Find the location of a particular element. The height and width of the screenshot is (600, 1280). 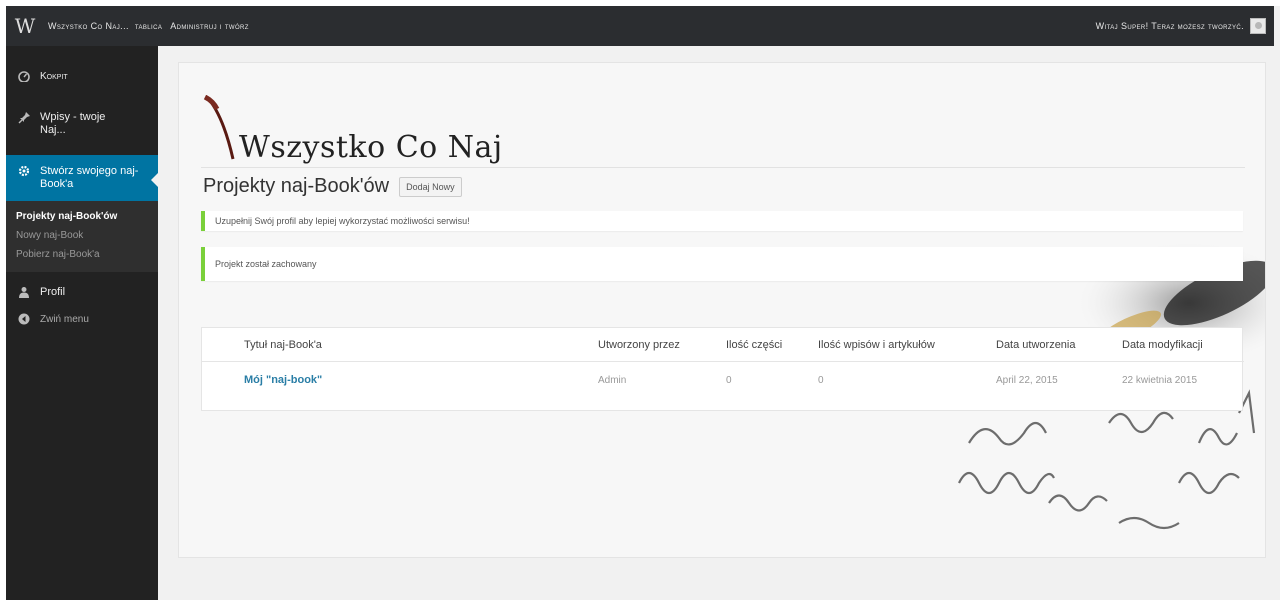

sidebar-item-label: Stwórz swojego naj-Book'a is located at coordinates (89, 177).